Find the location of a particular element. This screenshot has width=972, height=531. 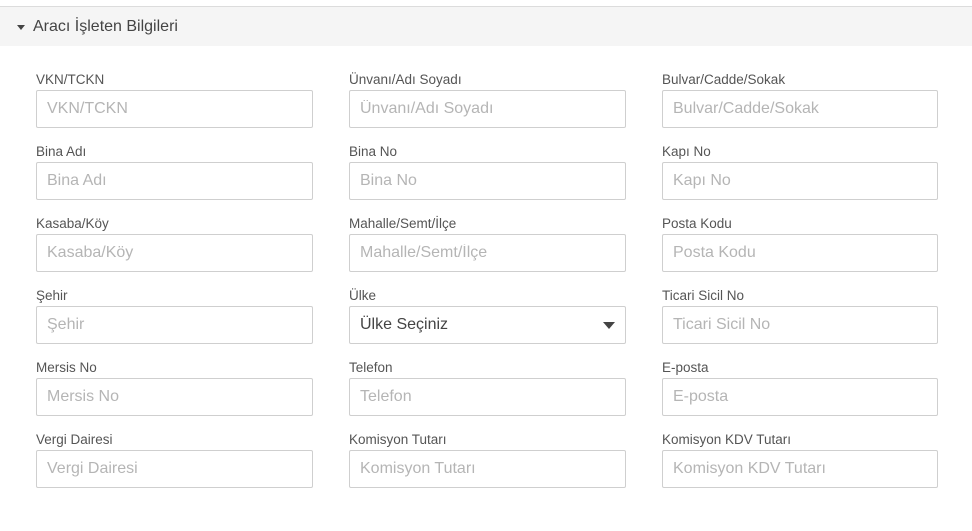

field-unvan: Ünvanı/Adı Soyadı is located at coordinates (487, 99).